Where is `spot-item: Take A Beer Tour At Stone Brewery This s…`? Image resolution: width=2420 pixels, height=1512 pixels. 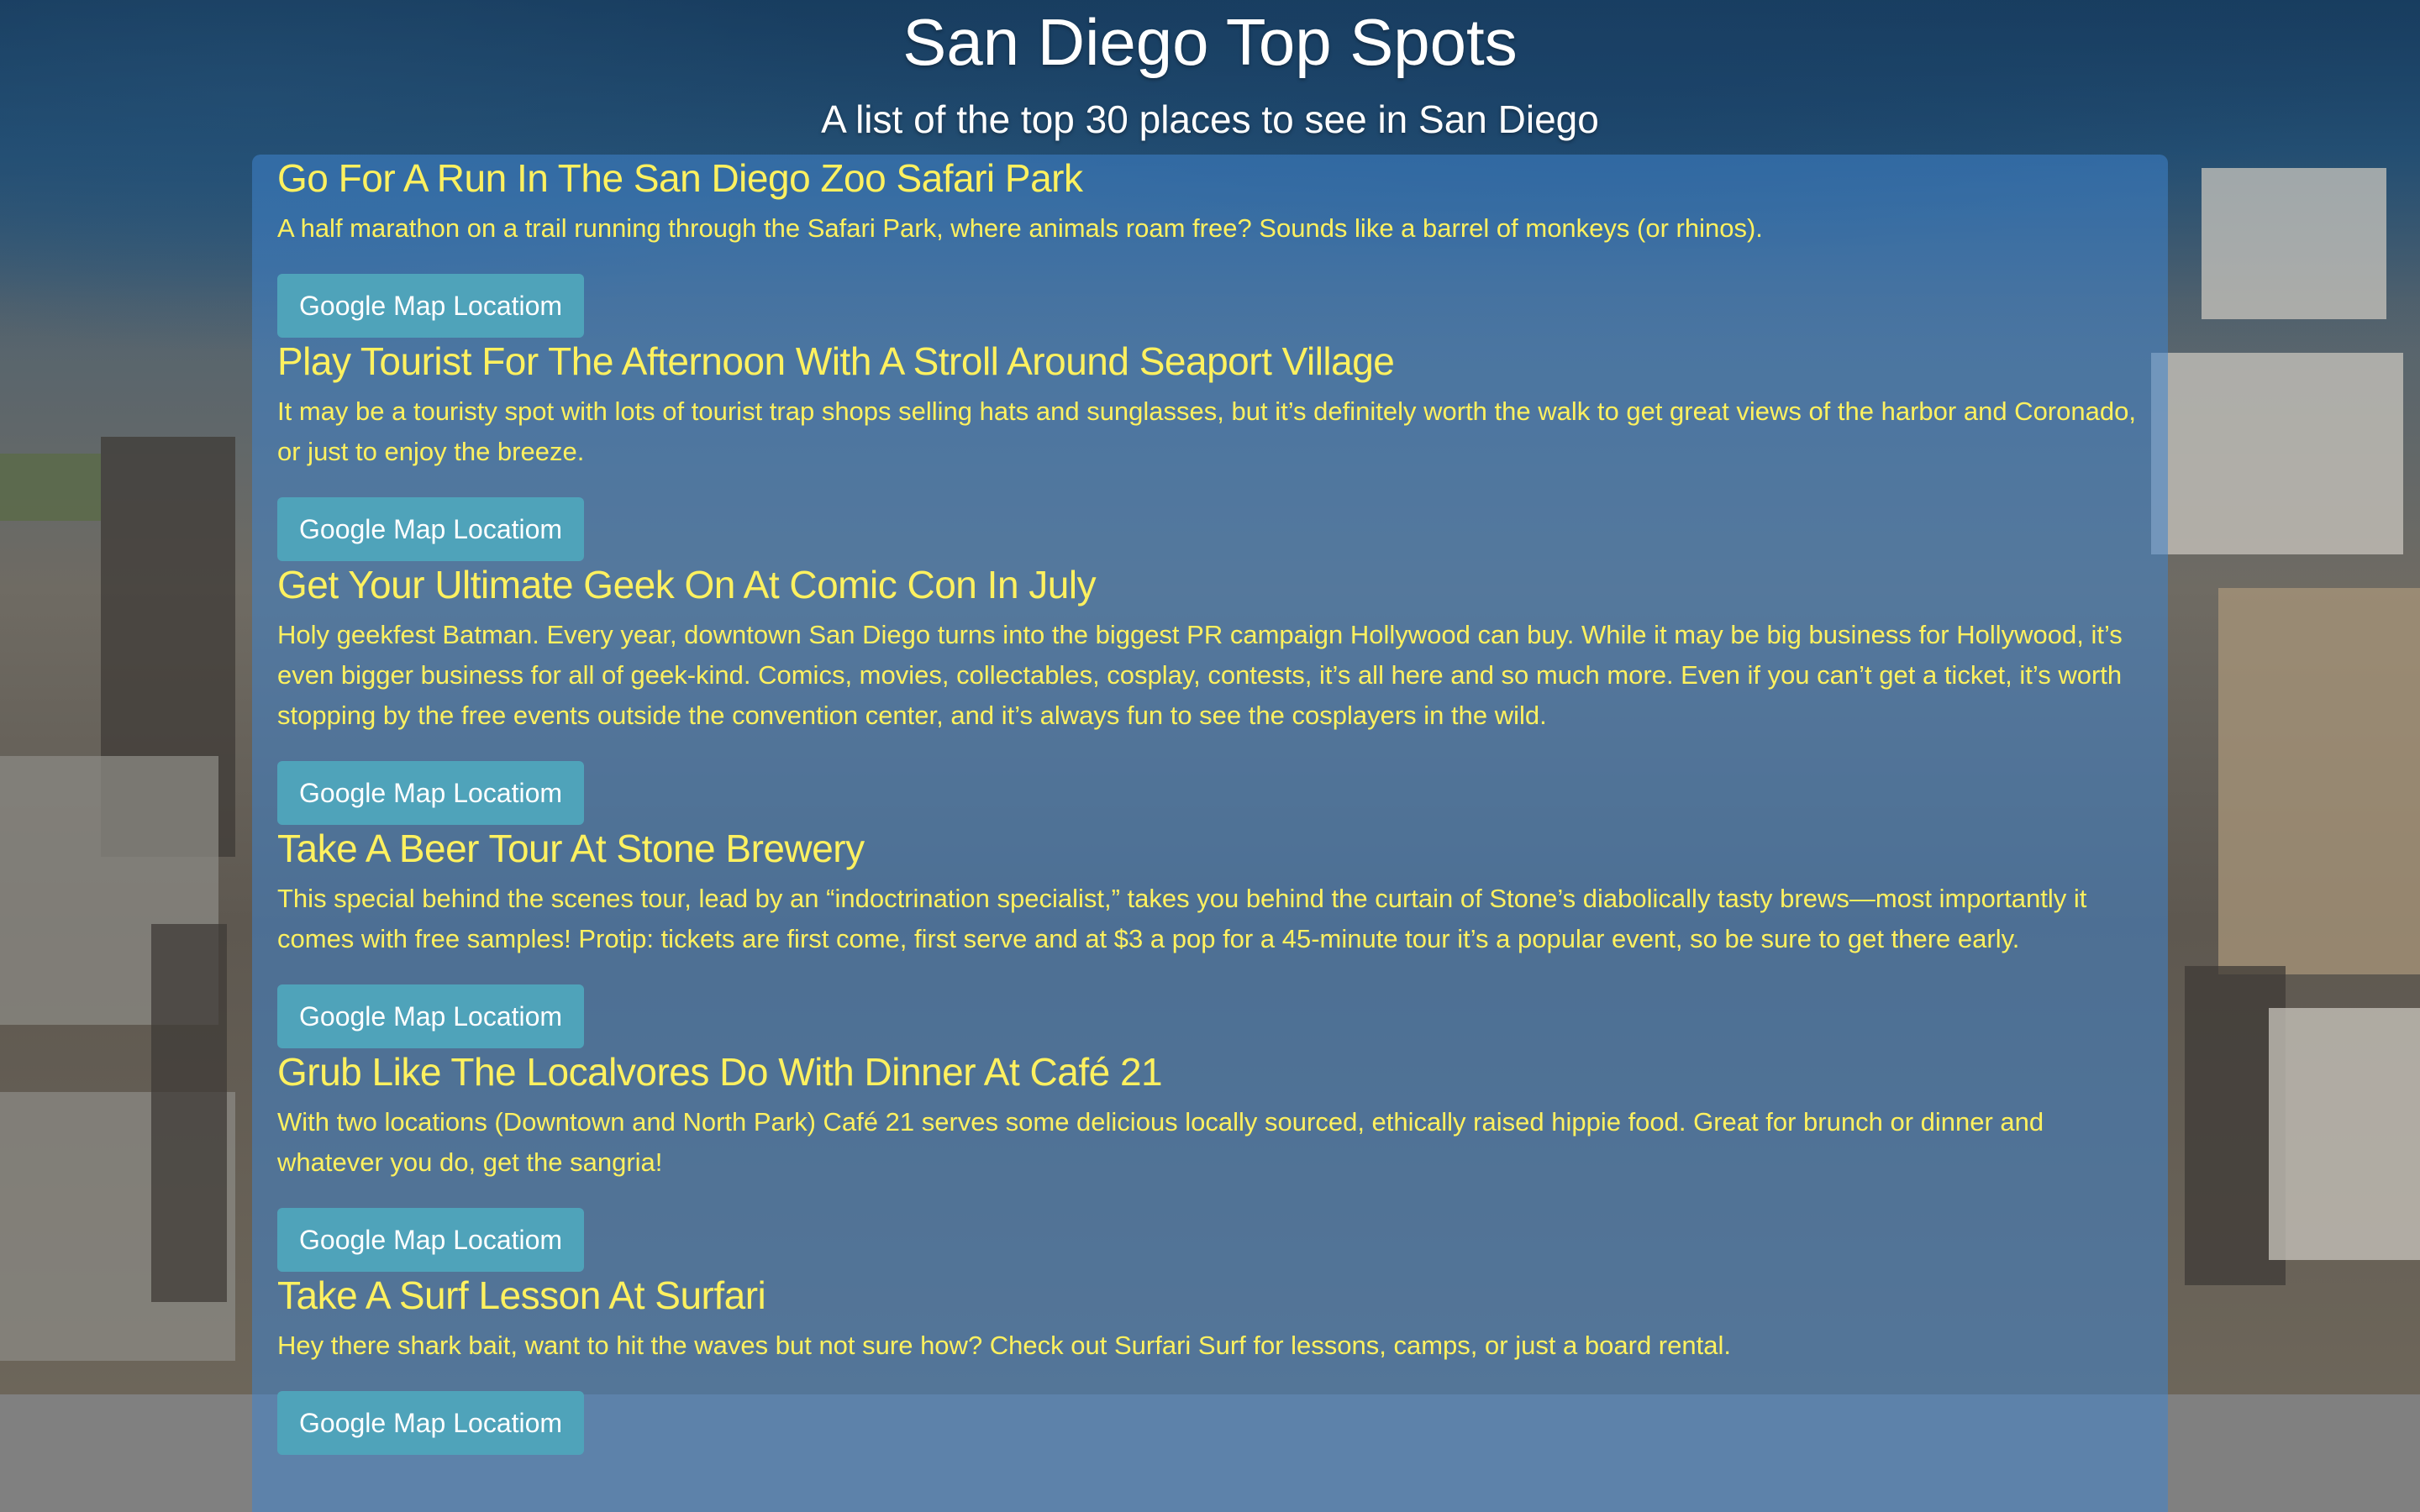
spot-item: Take A Beer Tour At Stone Brewery This s… is located at coordinates (1214, 936).